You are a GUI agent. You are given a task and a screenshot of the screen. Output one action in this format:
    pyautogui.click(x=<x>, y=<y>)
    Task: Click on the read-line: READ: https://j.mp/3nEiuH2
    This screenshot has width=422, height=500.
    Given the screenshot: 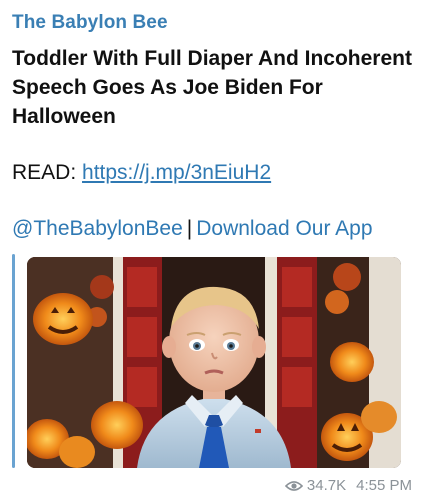 What is the action you would take?
    pyautogui.click(x=141, y=172)
    